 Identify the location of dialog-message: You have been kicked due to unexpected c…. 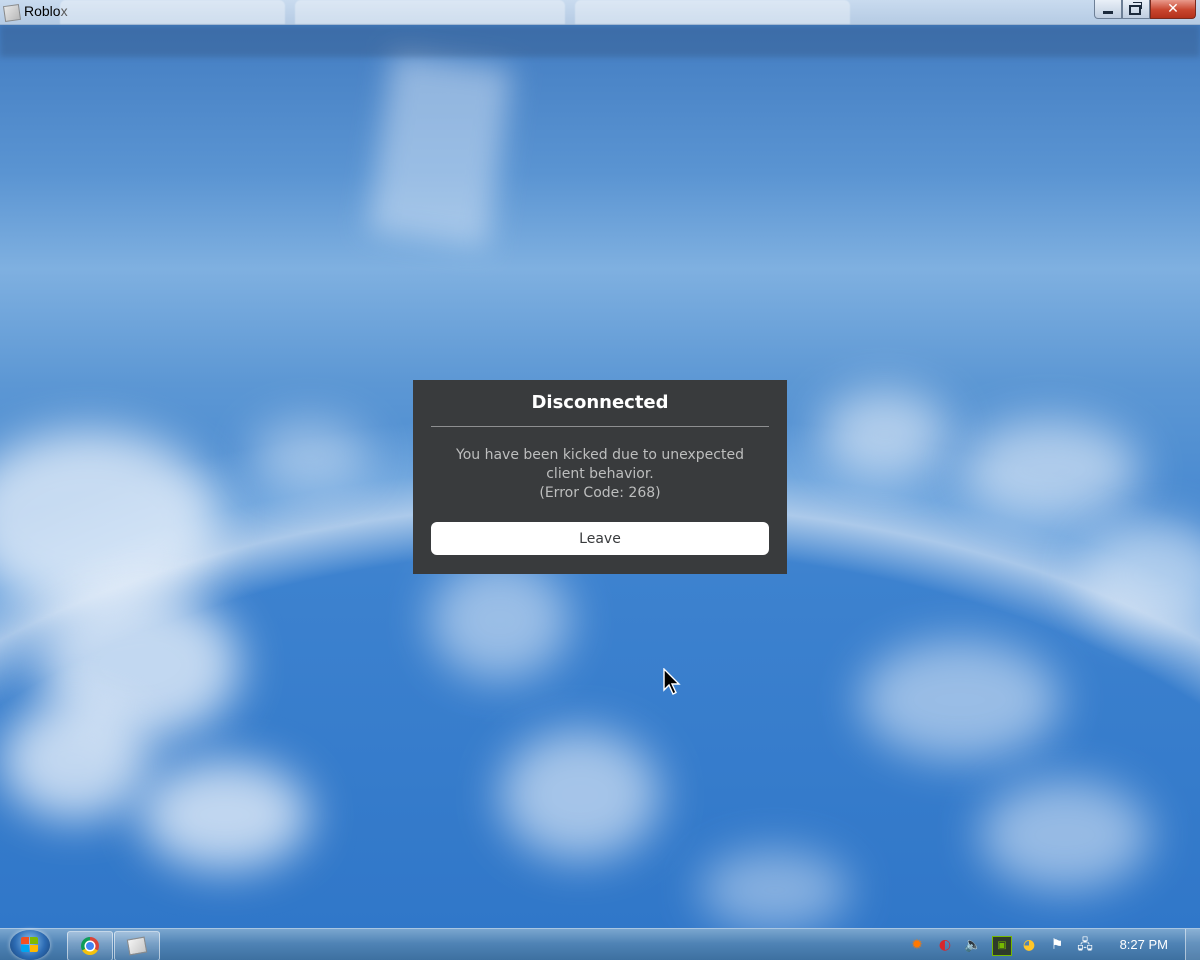
(600, 474).